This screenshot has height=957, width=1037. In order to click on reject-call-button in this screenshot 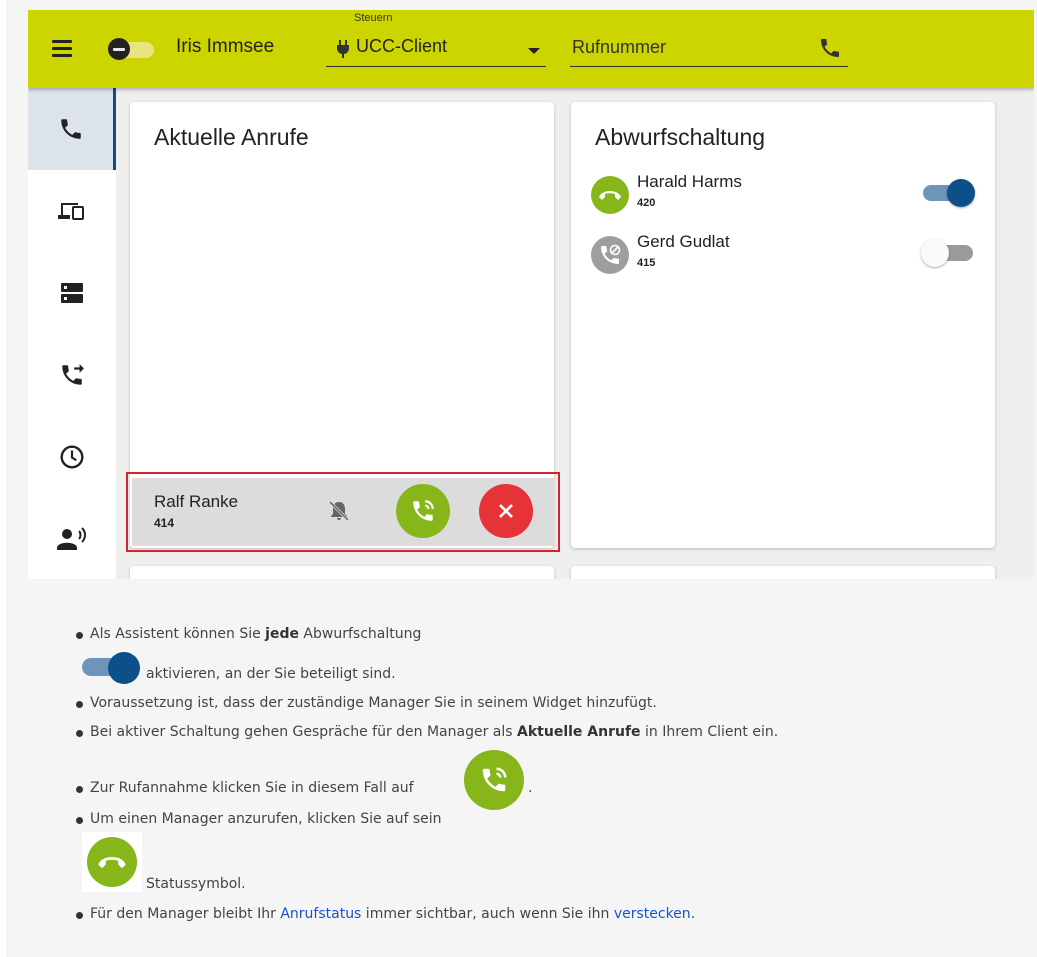, I will do `click(506, 511)`.